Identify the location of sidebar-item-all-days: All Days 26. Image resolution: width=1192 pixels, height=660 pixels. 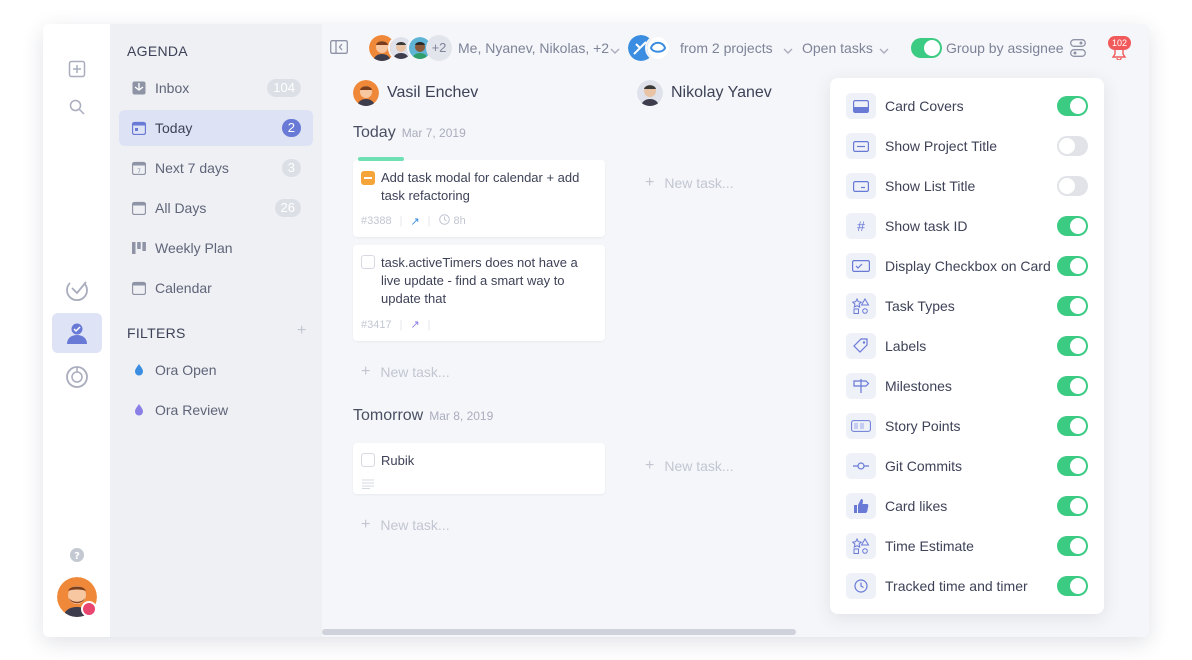
(216, 208).